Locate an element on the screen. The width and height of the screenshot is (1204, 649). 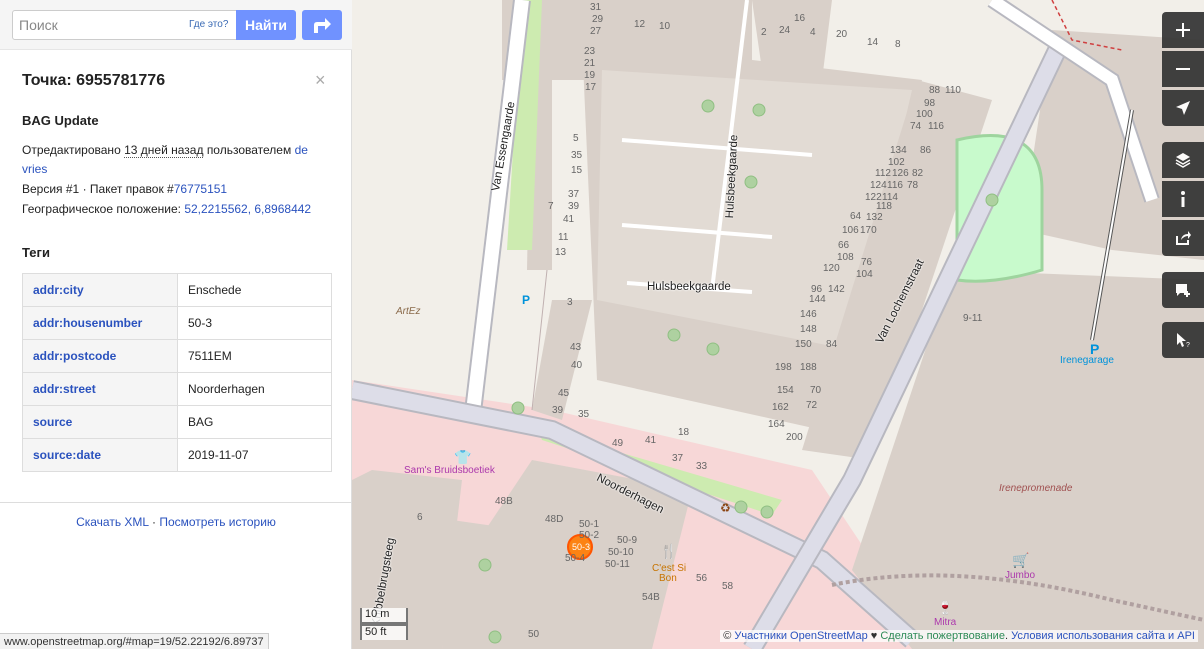
edited-prefix: Отредактировано is located at coordinates (71, 150).